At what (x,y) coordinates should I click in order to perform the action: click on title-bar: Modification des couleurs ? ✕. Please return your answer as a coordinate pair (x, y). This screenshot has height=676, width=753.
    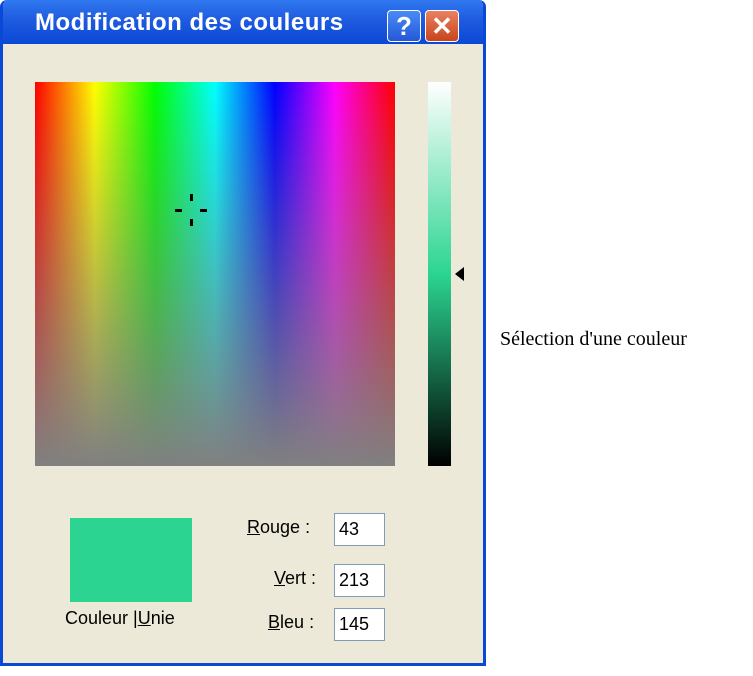
    Looking at the image, I should click on (243, 22).